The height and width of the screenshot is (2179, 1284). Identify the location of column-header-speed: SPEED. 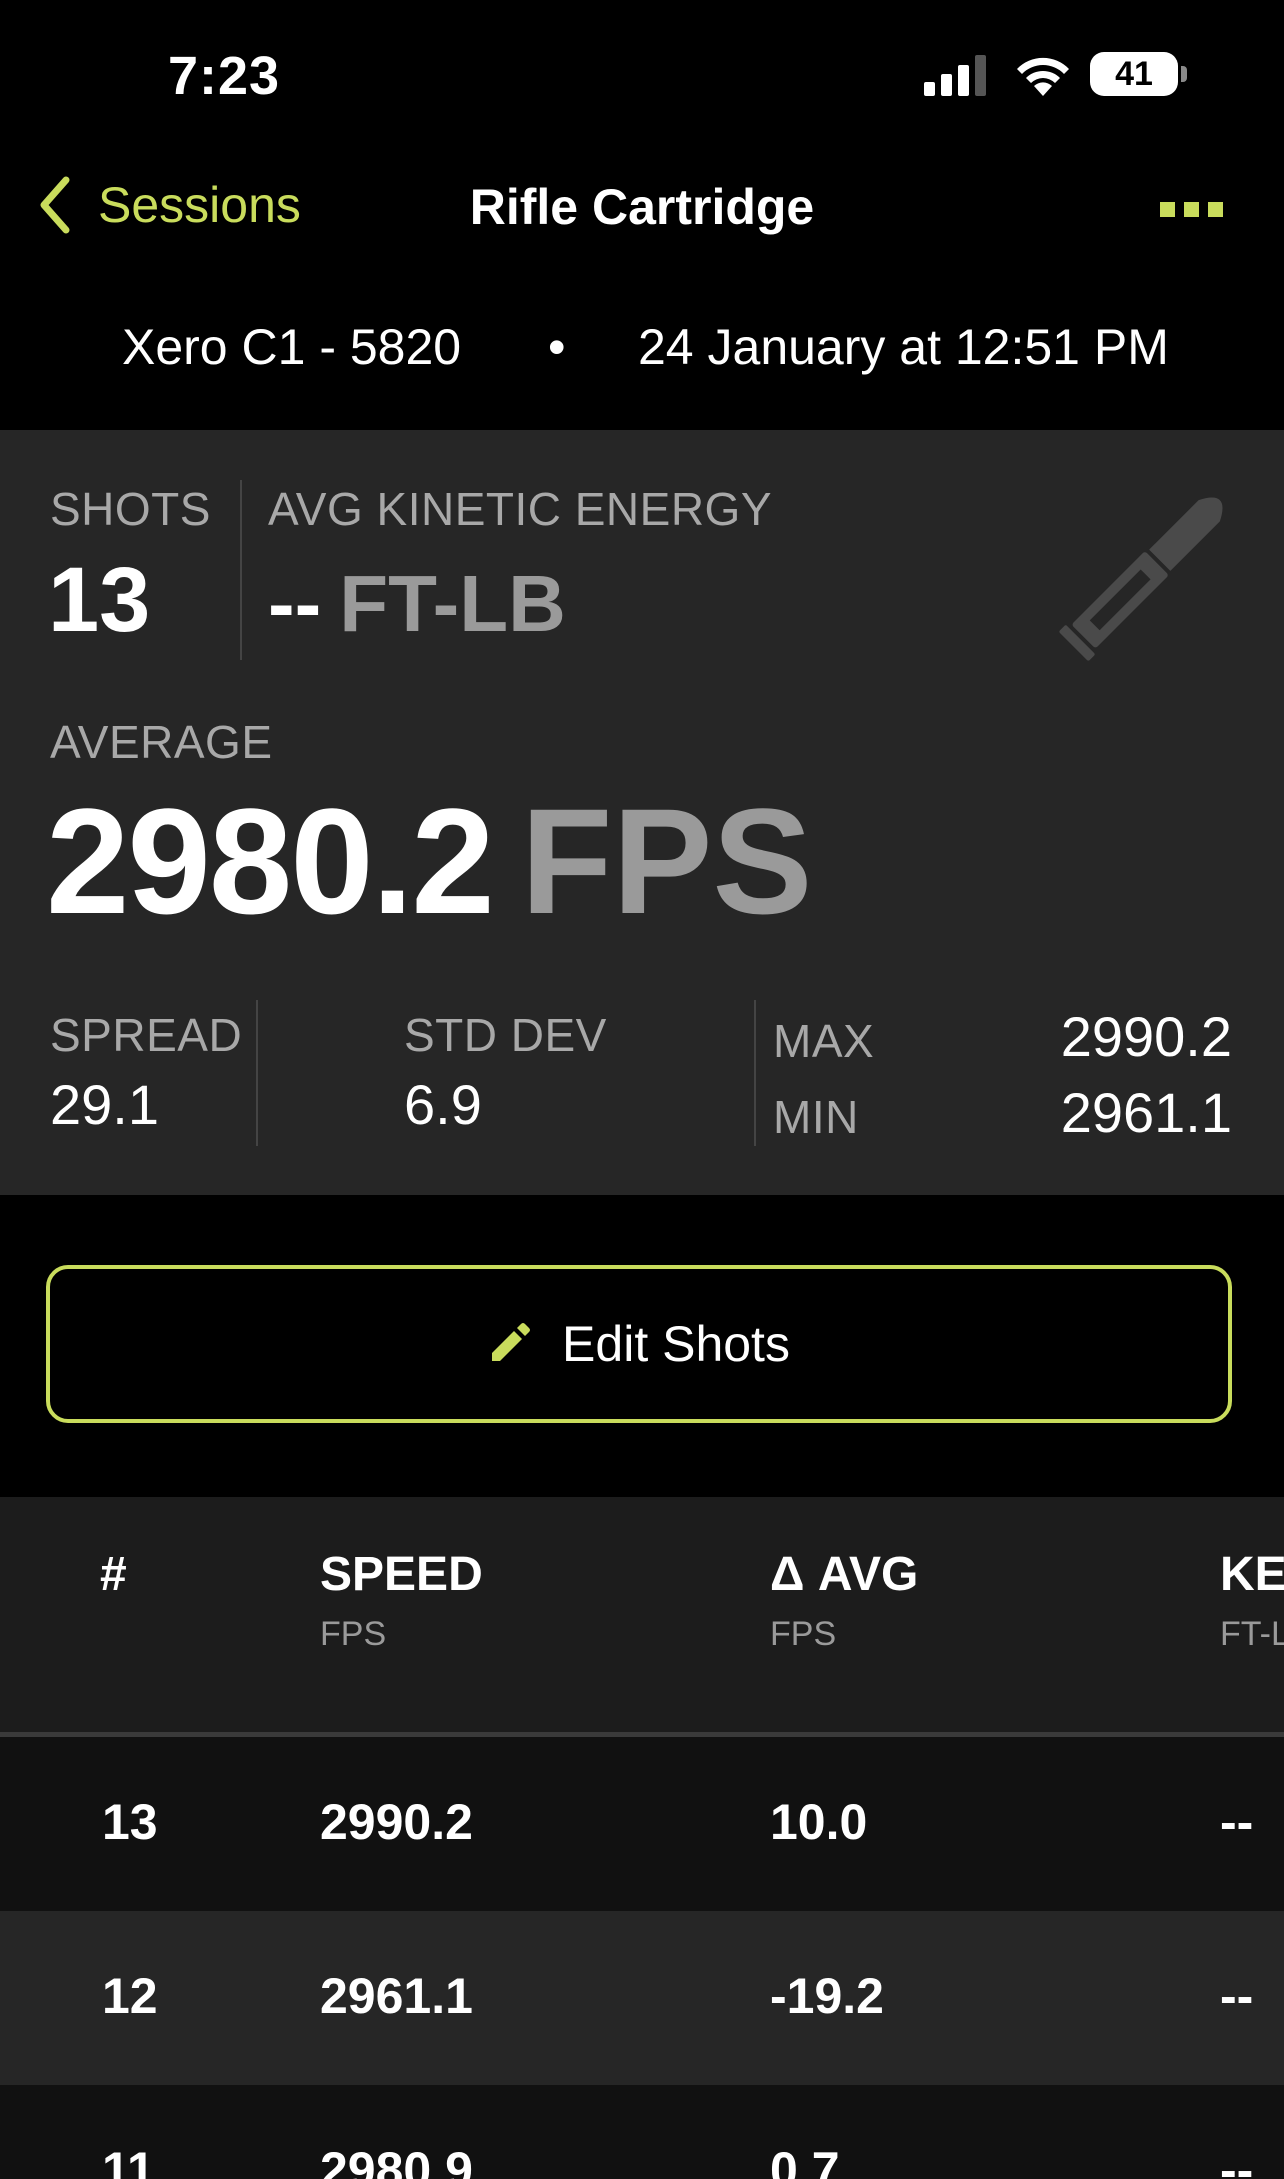
(401, 1574).